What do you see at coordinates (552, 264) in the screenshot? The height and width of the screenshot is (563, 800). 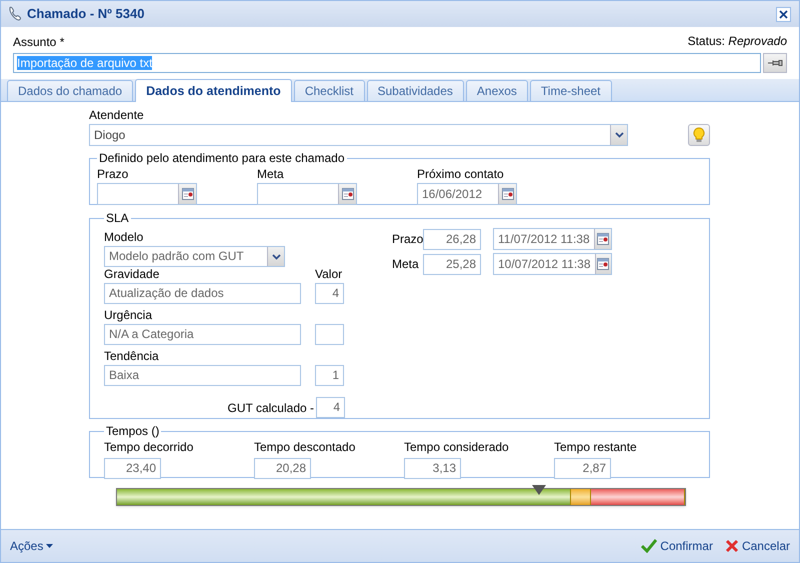 I see `date-field: 10/07/2012 11:38` at bounding box center [552, 264].